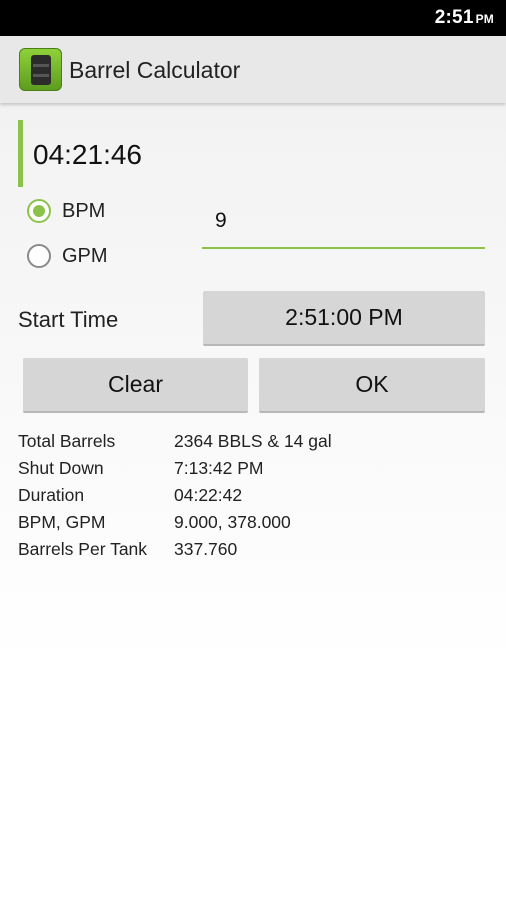 Image resolution: width=506 pixels, height=900 pixels. What do you see at coordinates (253, 69) in the screenshot?
I see `action-bar: Barrel Calculator` at bounding box center [253, 69].